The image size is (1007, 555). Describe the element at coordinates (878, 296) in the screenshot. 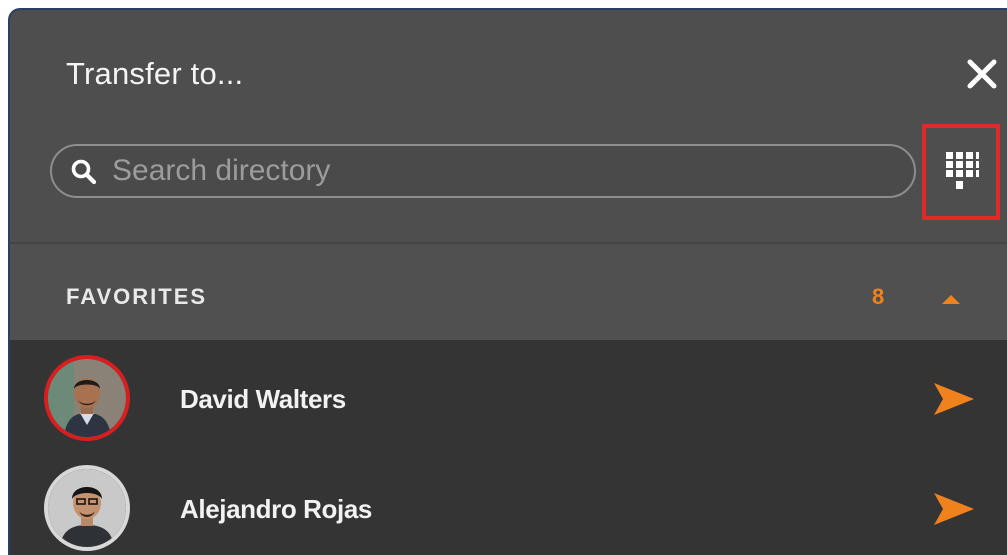

I see `favorites-count: 8` at that location.